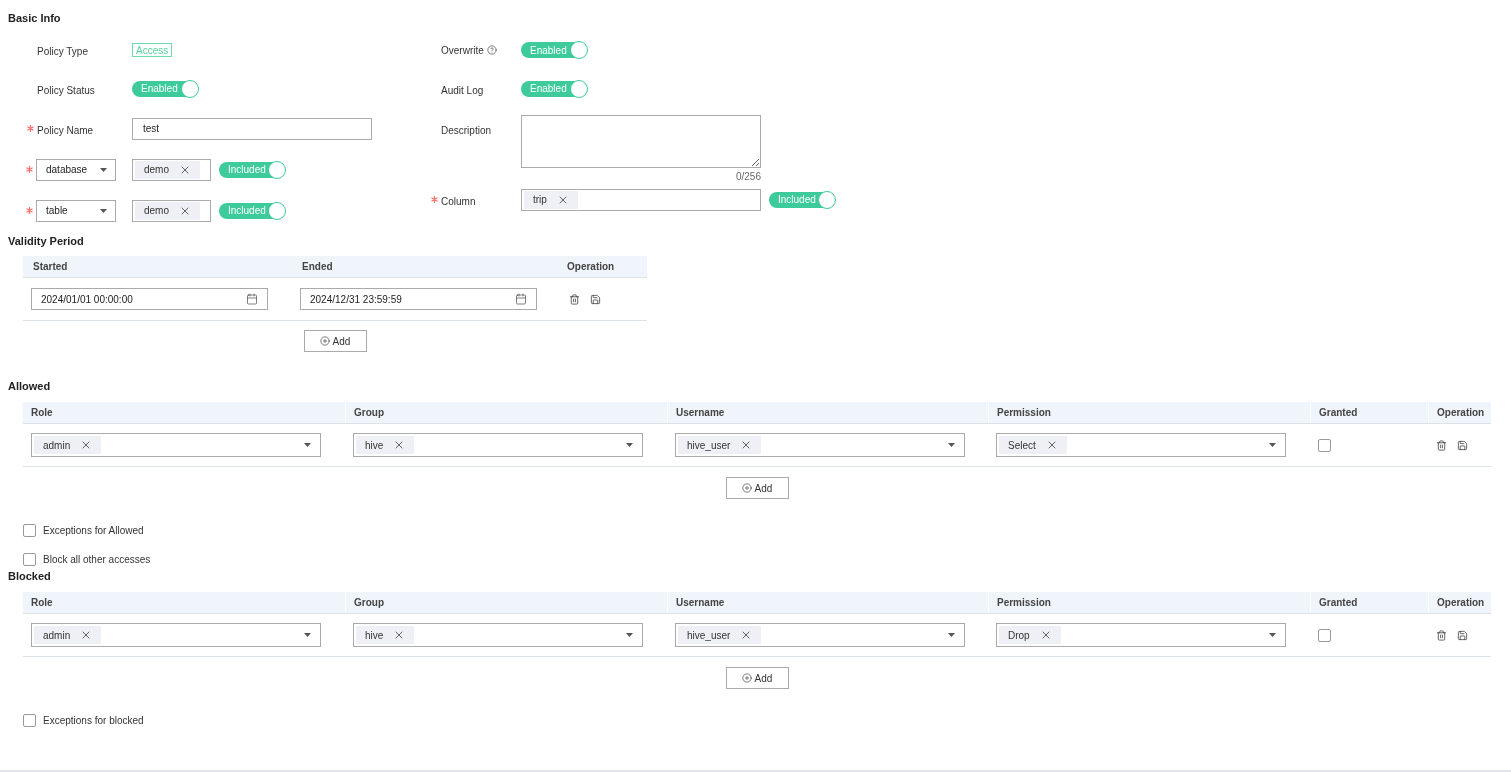 This screenshot has width=1511, height=772. Describe the element at coordinates (458, 201) in the screenshot. I see `field-label: Column` at that location.